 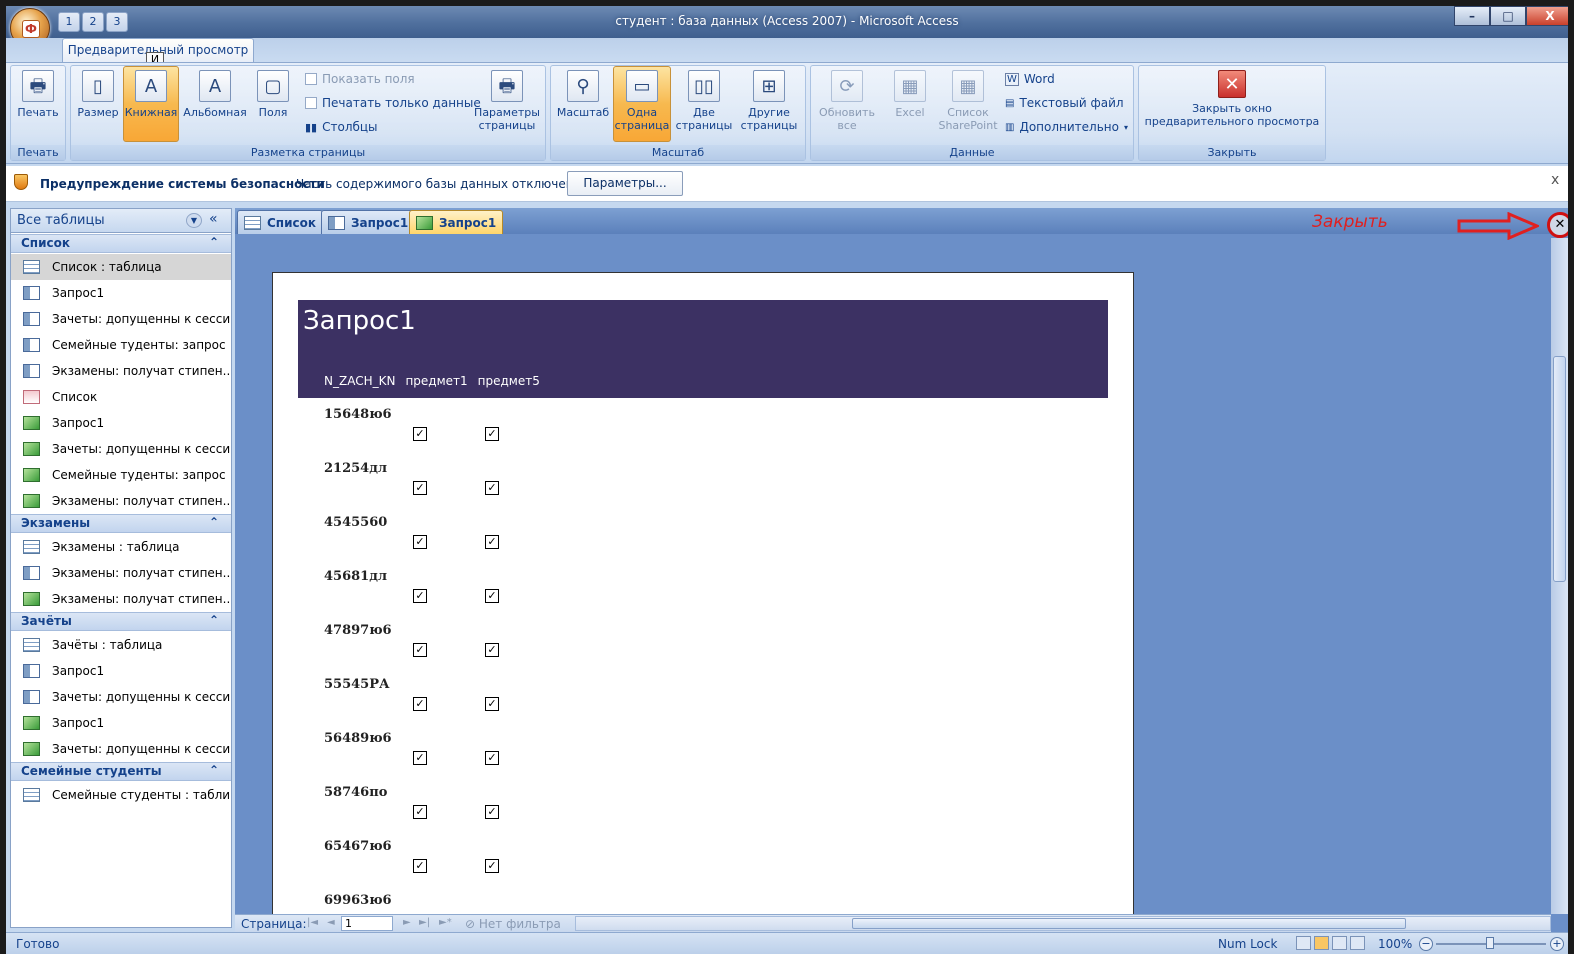 I want to click on nav-section-header: Список ⌃, so click(x=121, y=243).